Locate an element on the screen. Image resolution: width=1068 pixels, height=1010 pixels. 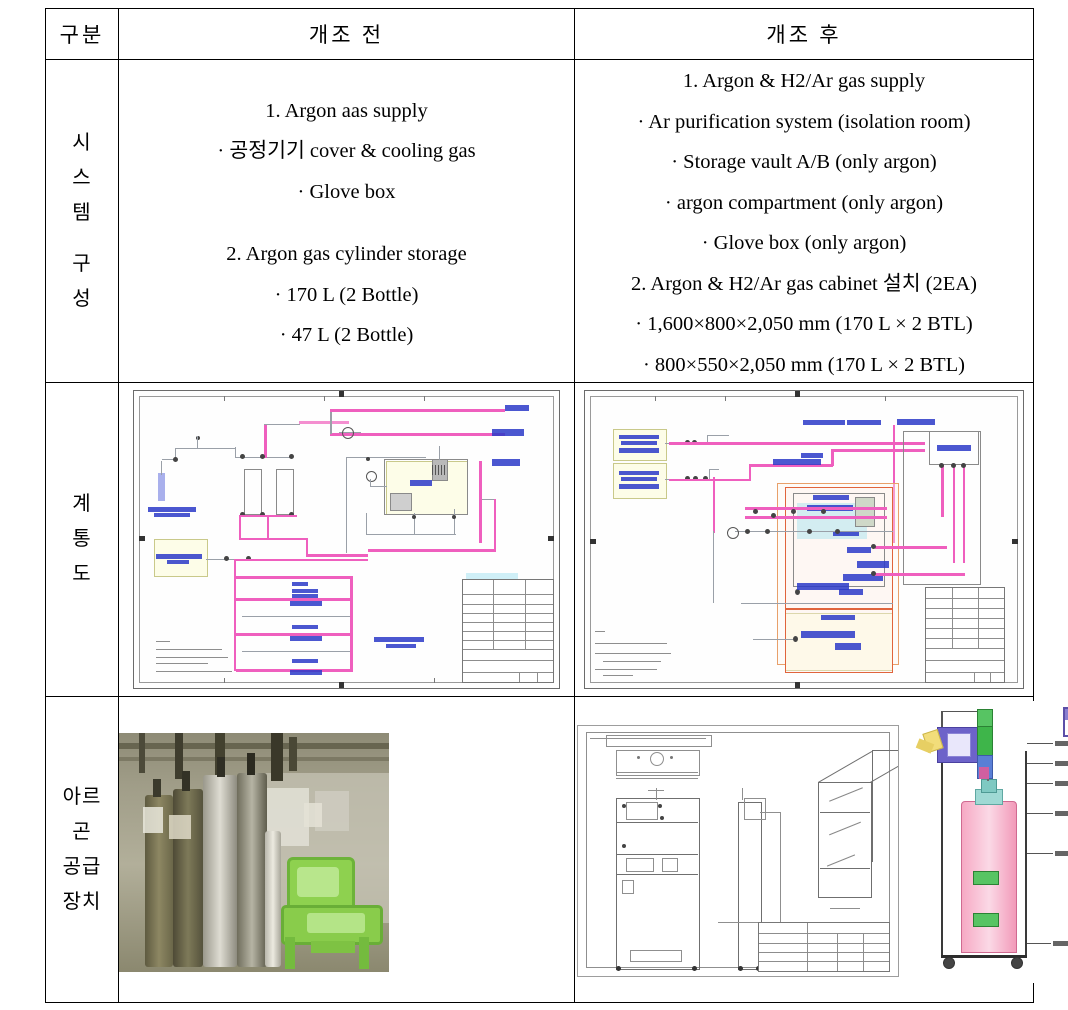
row-label-line: 시 is located at coordinates (82, 142).